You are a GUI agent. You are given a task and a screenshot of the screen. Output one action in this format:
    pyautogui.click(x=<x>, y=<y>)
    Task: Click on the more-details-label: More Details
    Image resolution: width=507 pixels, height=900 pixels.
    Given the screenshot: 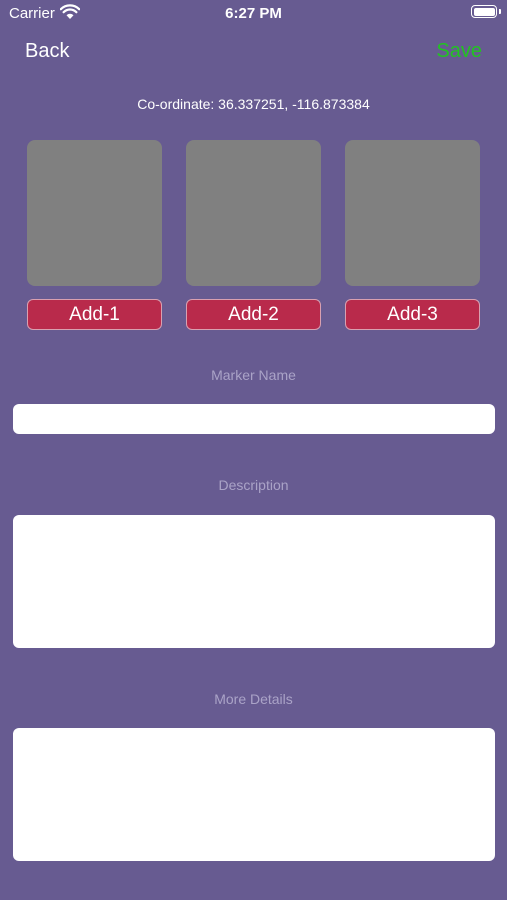 What is the action you would take?
    pyautogui.click(x=253, y=699)
    